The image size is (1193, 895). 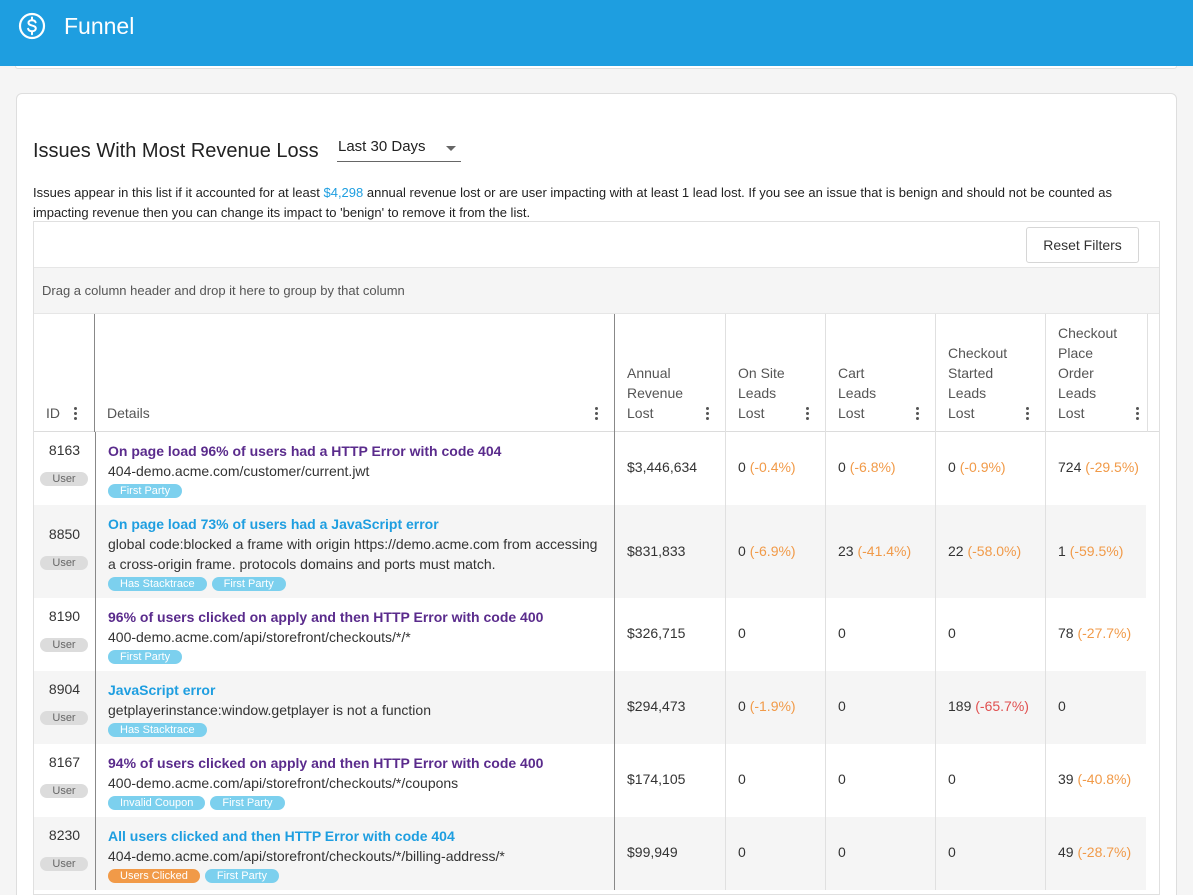 I want to click on onsite-leads-cell: 0 (-1.9%), so click(x=776, y=707).